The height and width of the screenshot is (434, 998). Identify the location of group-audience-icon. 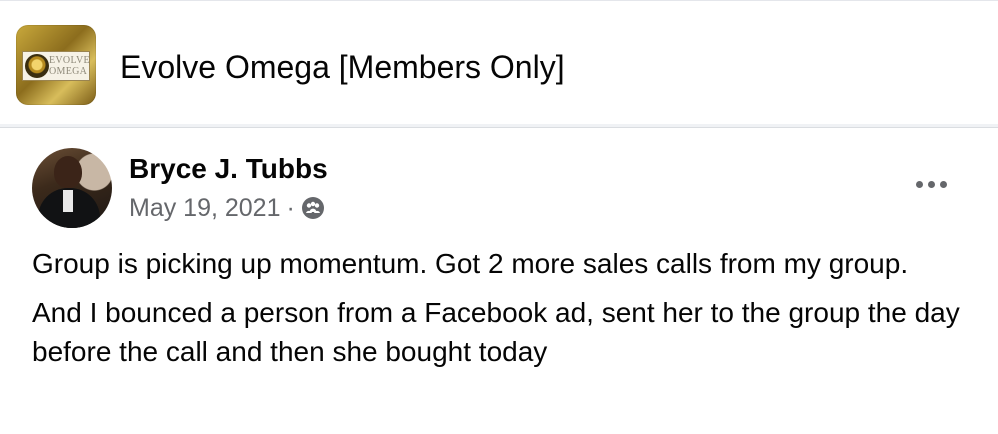
(313, 208).